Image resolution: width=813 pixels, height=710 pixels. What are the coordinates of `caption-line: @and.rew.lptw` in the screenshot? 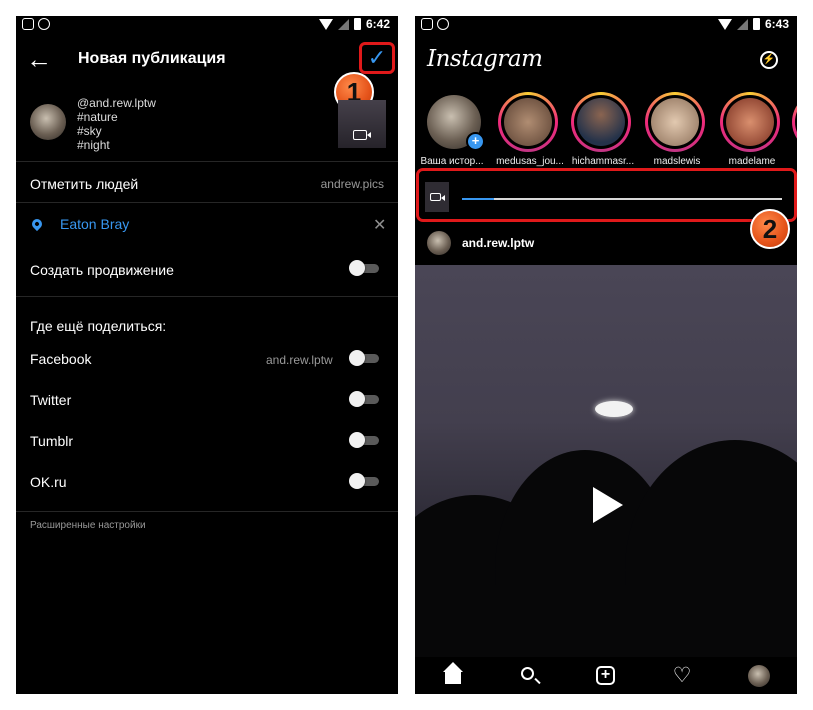 It's located at (116, 103).